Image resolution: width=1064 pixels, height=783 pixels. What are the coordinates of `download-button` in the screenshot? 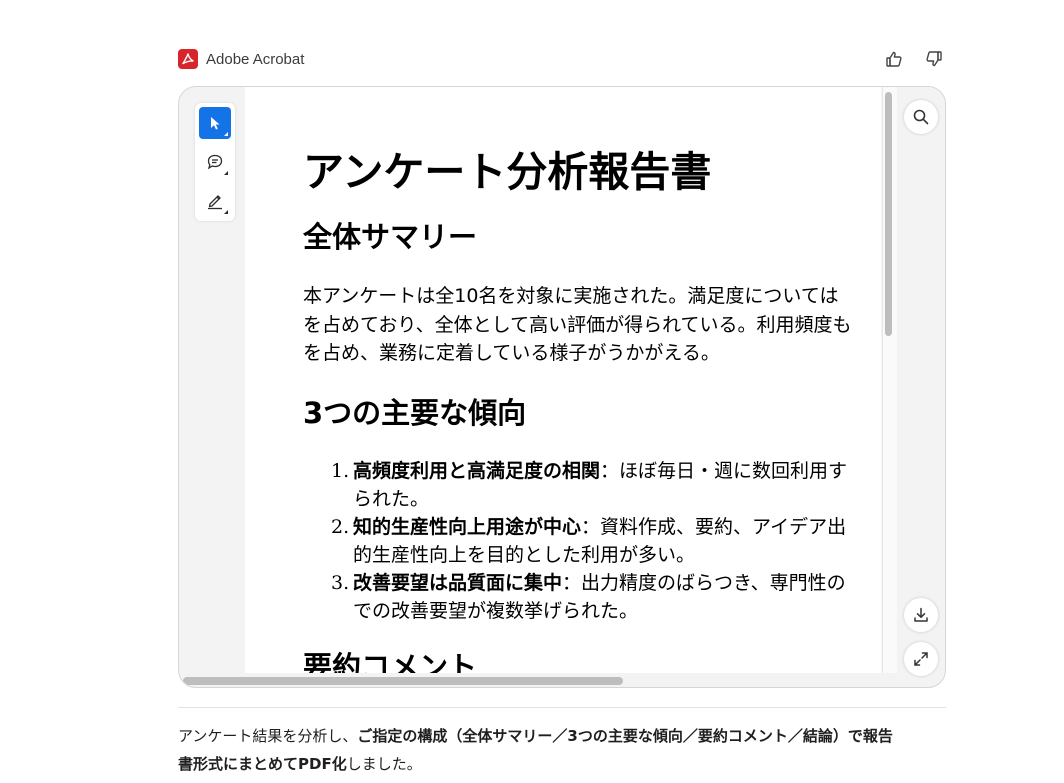 It's located at (921, 615).